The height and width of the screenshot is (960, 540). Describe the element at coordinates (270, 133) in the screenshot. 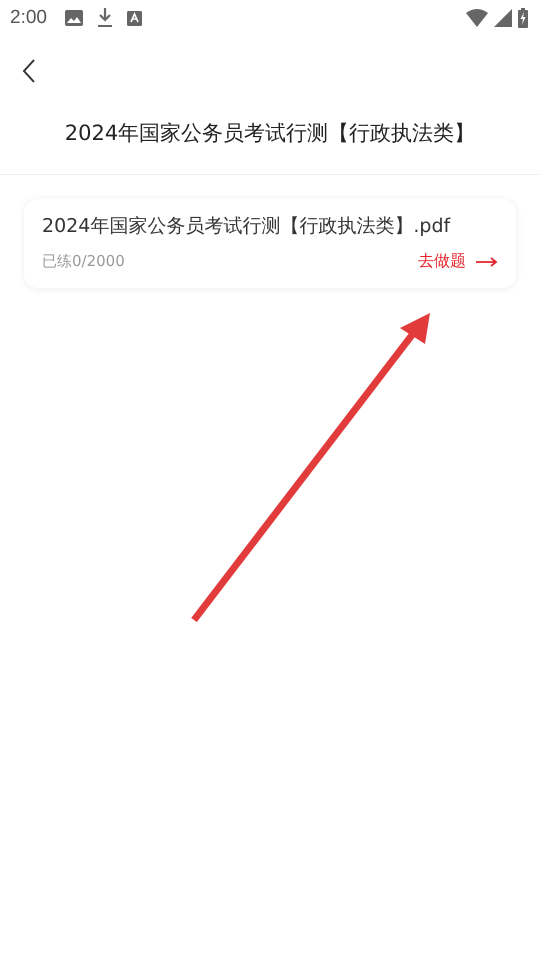

I see `page-title: 2024年国家公务员考试行测【行政执法类】` at that location.